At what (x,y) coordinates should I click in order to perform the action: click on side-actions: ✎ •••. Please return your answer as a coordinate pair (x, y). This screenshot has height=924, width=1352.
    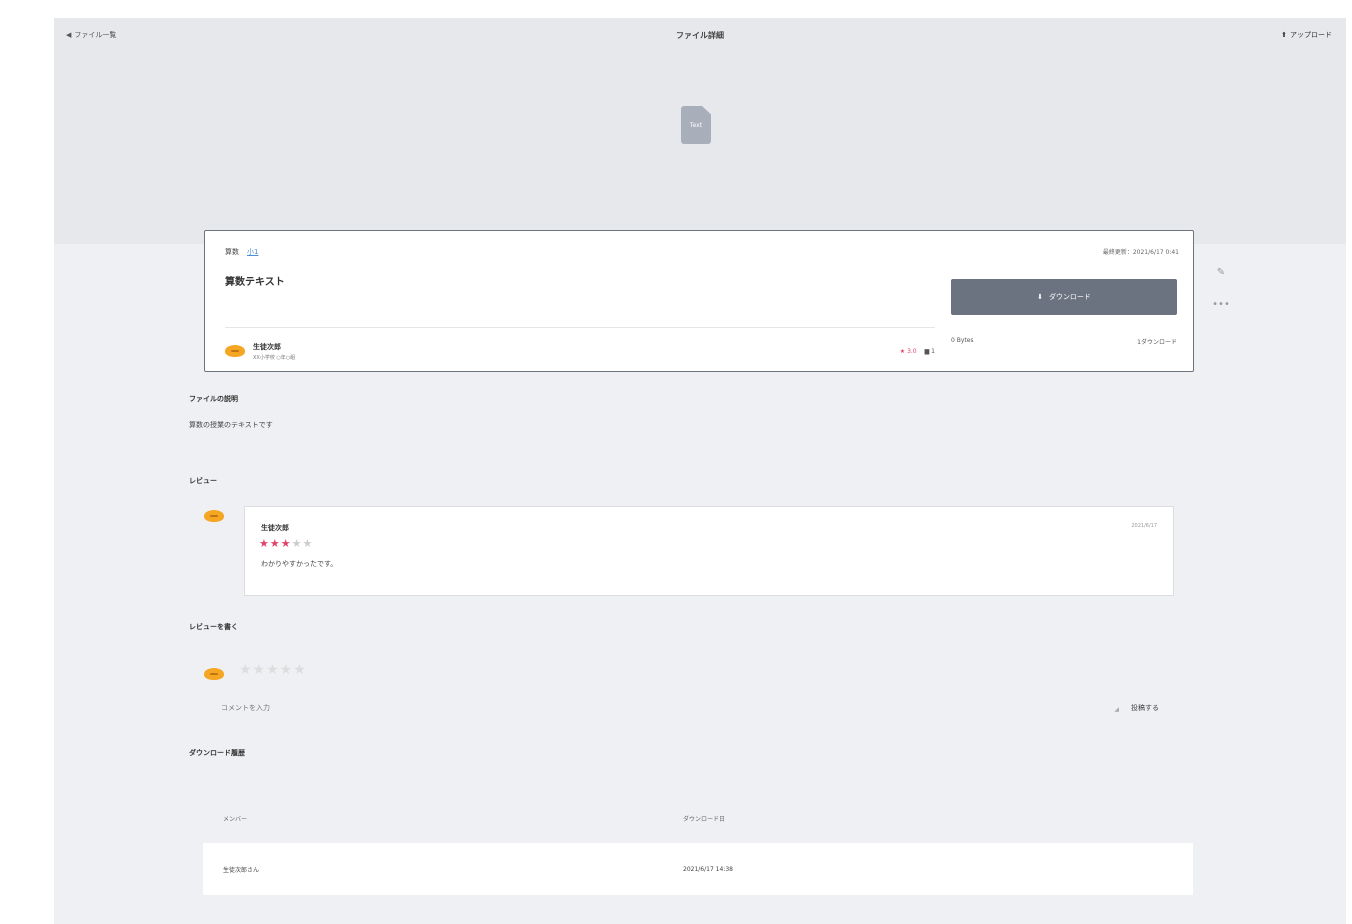
    Looking at the image, I should click on (1221, 288).